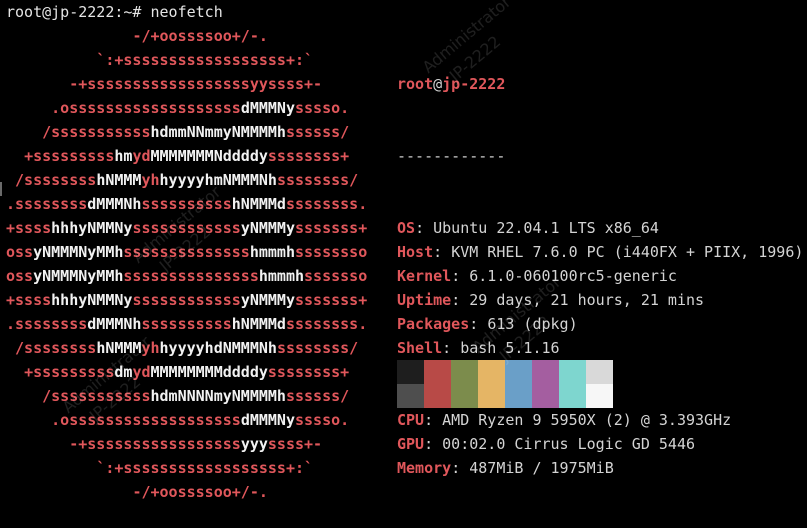 This screenshot has width=807, height=528. I want to click on info-row-cpu: CPU: AMD Ryzen 9 5950X (2) @ 3.393GHz, so click(564, 420).